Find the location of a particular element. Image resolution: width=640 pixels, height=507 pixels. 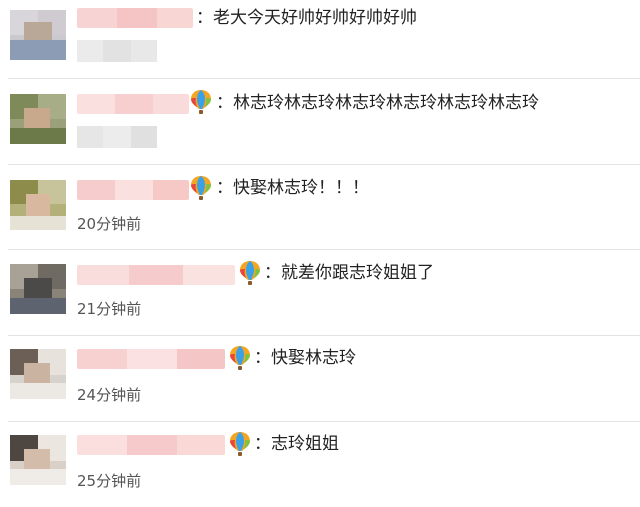

timestamp: 25分钟前 is located at coordinates (109, 481).